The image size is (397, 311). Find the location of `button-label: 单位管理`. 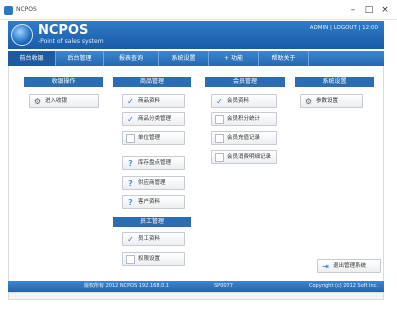

button-label: 单位管理 is located at coordinates (149, 138).